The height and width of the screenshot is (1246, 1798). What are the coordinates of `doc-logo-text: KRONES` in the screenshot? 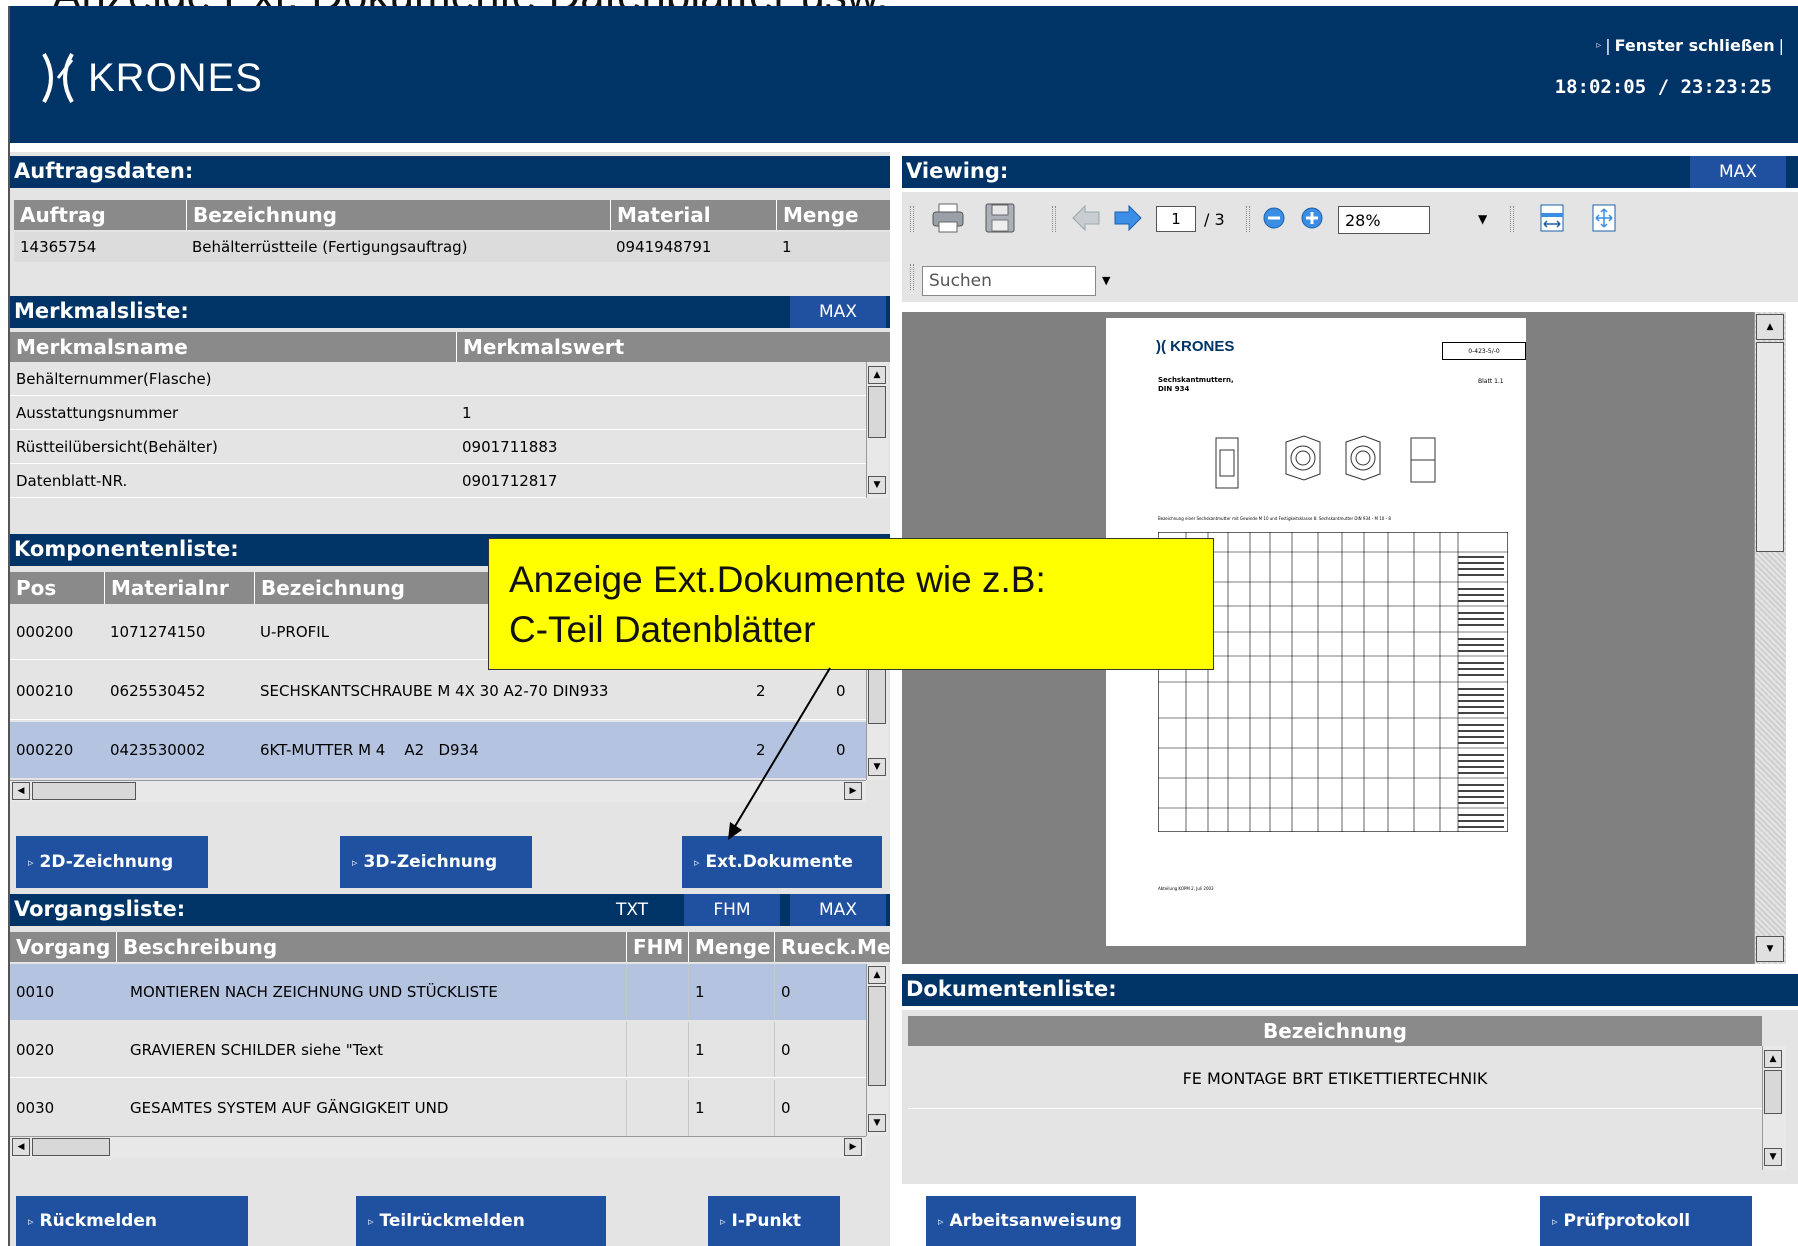 It's located at (1202, 346).